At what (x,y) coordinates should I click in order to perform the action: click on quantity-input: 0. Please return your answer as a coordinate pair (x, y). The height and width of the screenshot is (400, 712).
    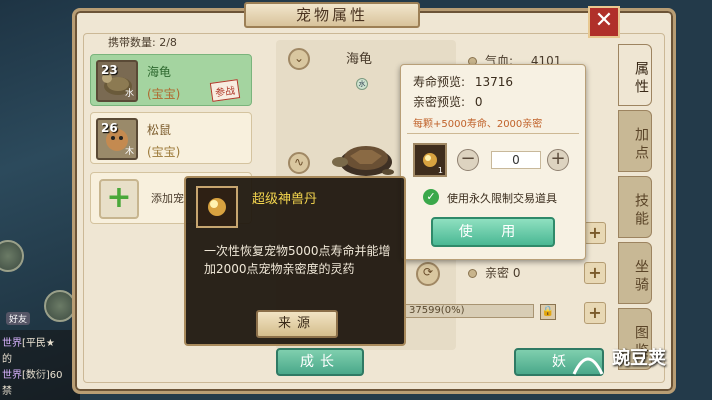
    Looking at the image, I should click on (516, 160).